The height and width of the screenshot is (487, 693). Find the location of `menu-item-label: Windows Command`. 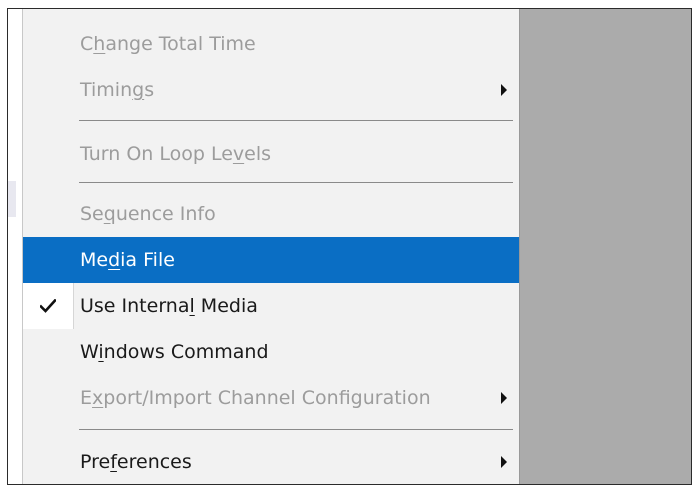

menu-item-label: Windows Command is located at coordinates (174, 352).